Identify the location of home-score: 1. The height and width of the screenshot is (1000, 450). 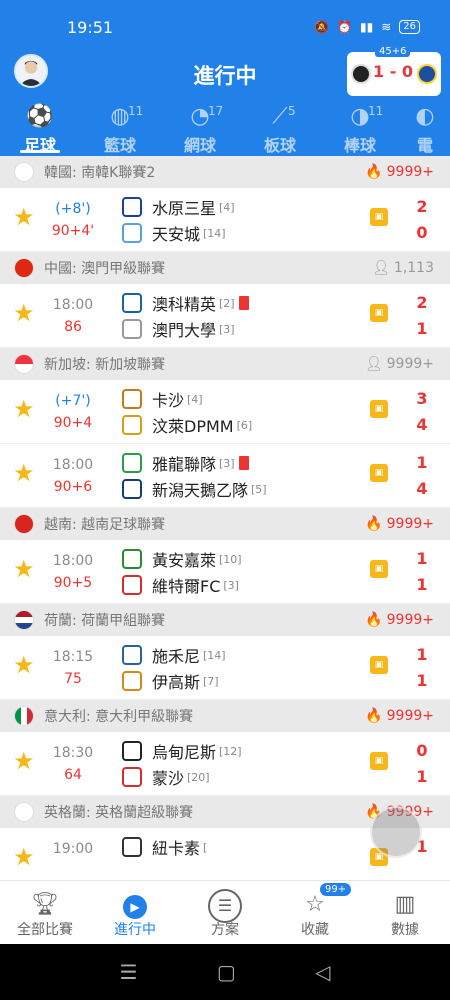
(422, 462).